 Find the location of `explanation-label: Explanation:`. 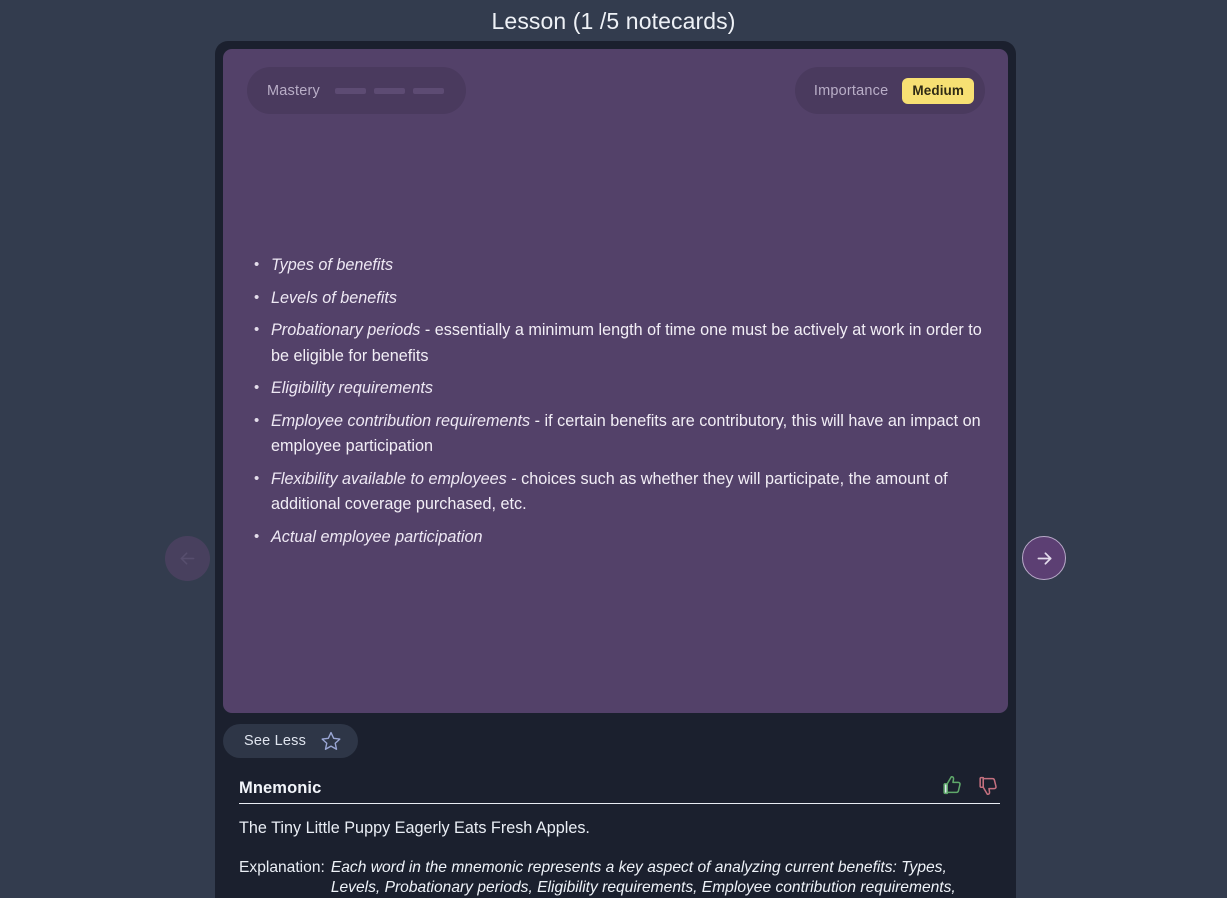

explanation-label: Explanation: is located at coordinates (282, 867).